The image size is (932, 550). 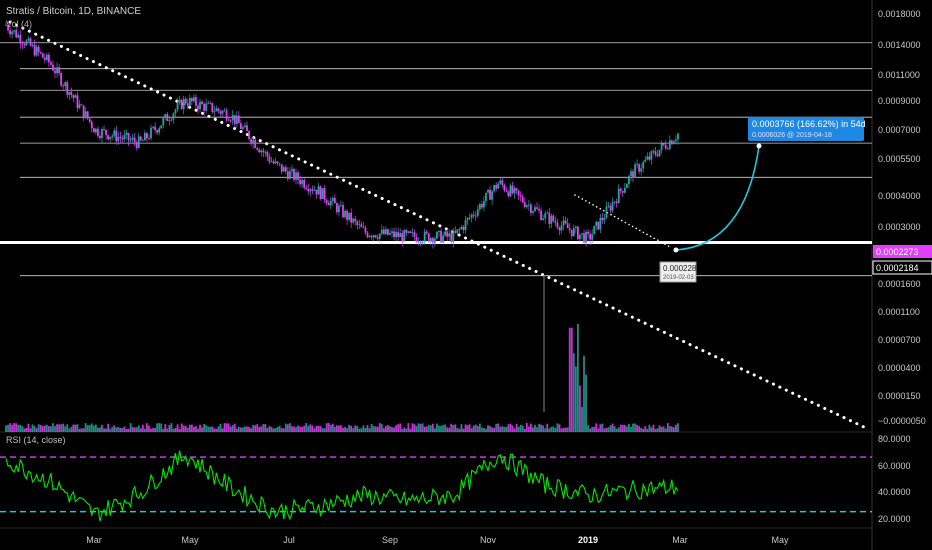 I want to click on price-tick-label: 0.0000150, so click(x=899, y=396).